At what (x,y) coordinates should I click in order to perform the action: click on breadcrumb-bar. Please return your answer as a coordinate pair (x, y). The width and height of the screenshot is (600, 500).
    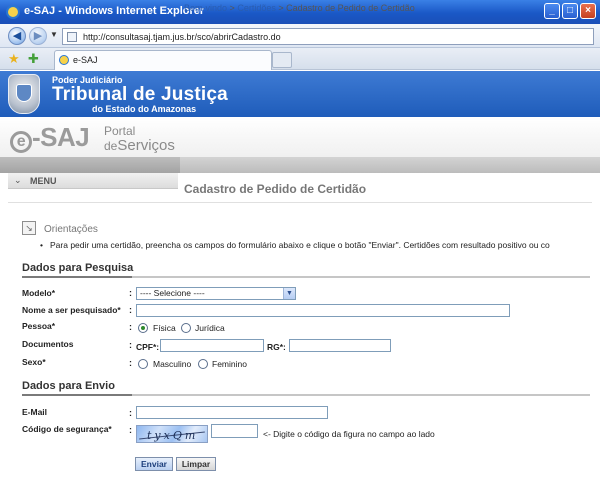
    Looking at the image, I should click on (300, 165).